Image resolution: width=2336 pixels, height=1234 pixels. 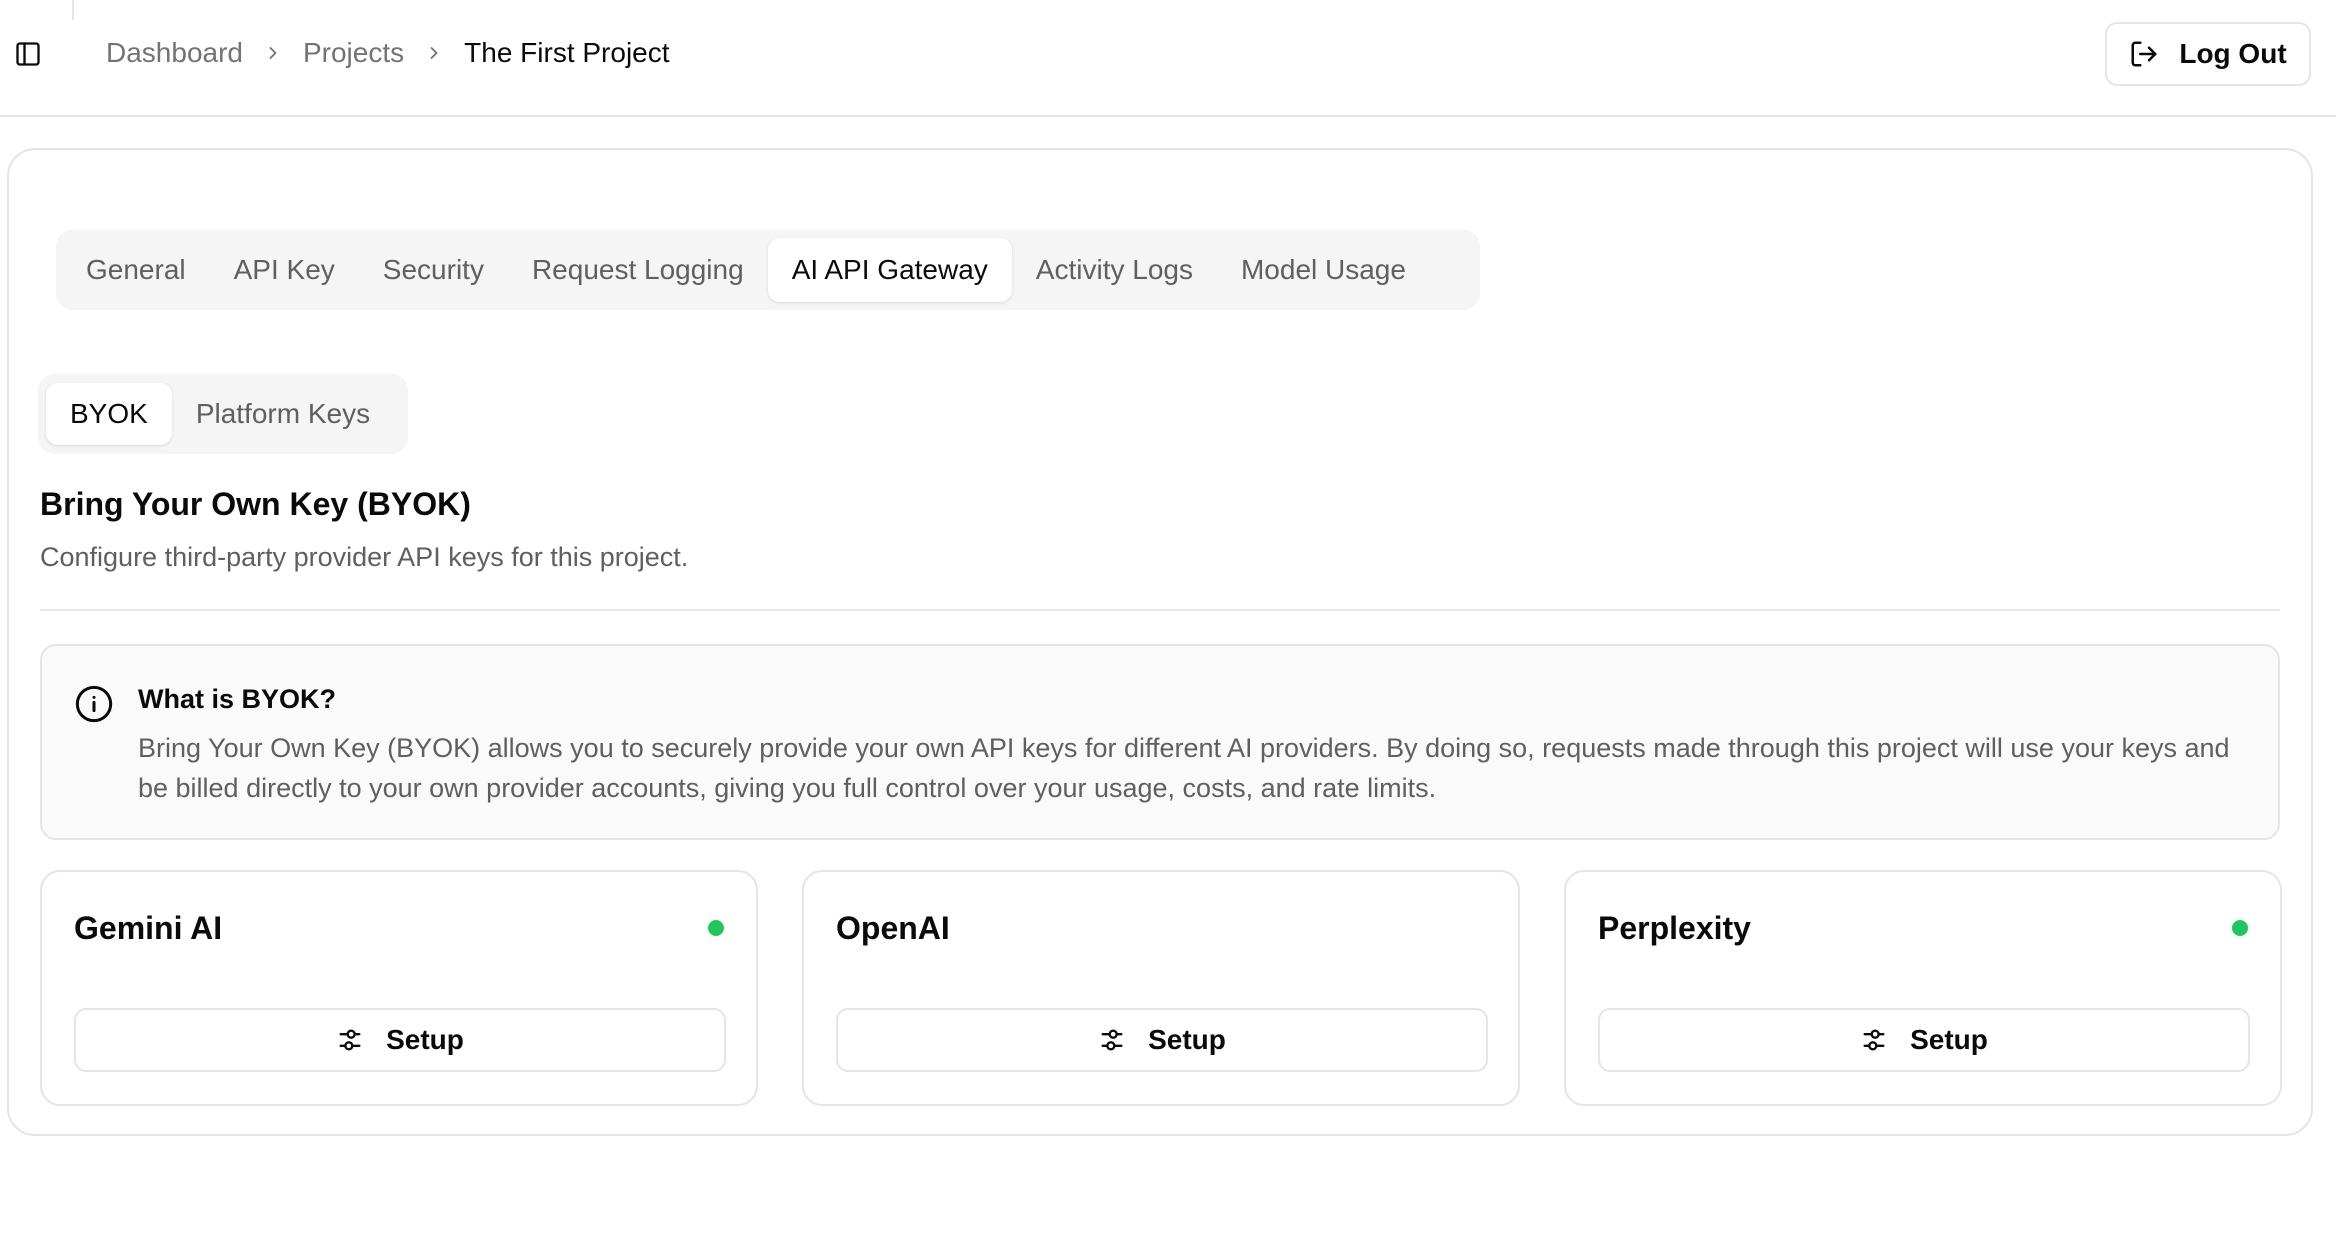 I want to click on provider-name: OpenAI, so click(x=893, y=928).